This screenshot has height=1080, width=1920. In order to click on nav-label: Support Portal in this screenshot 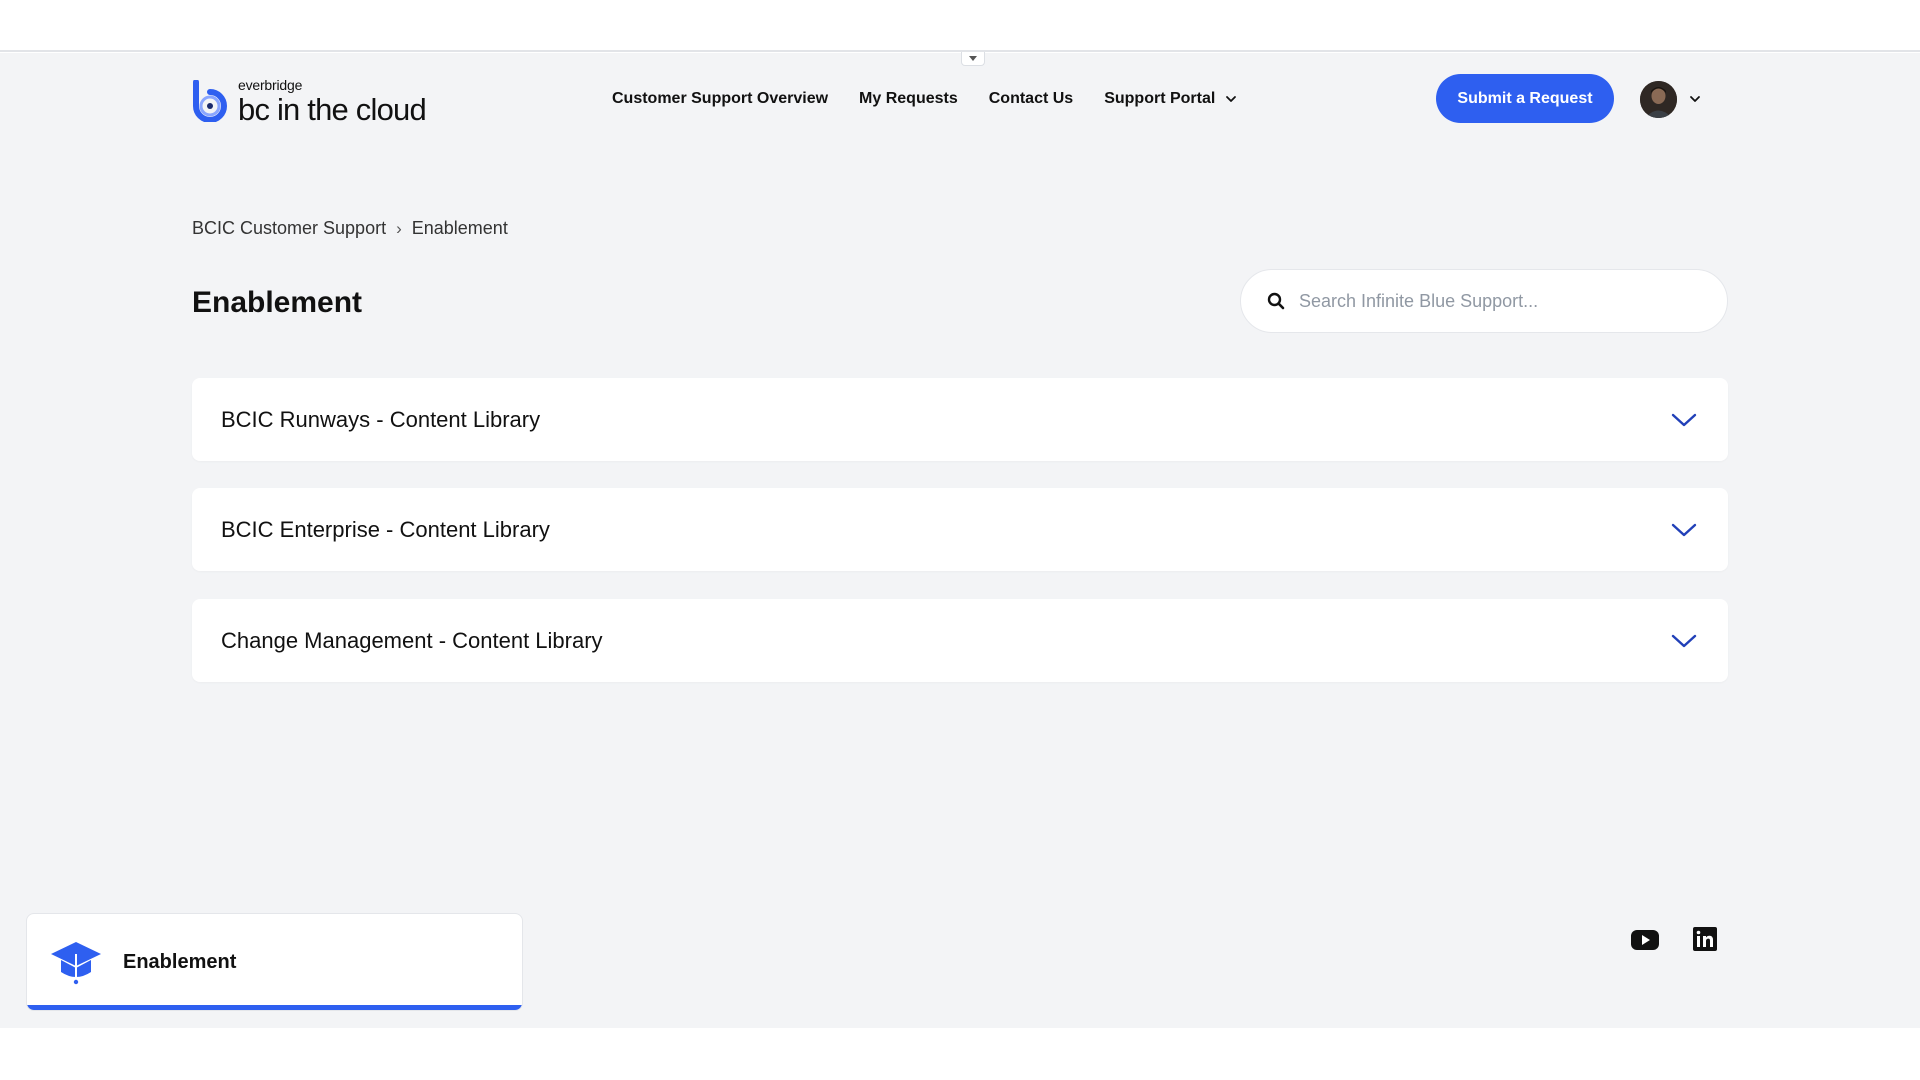, I will do `click(1160, 98)`.